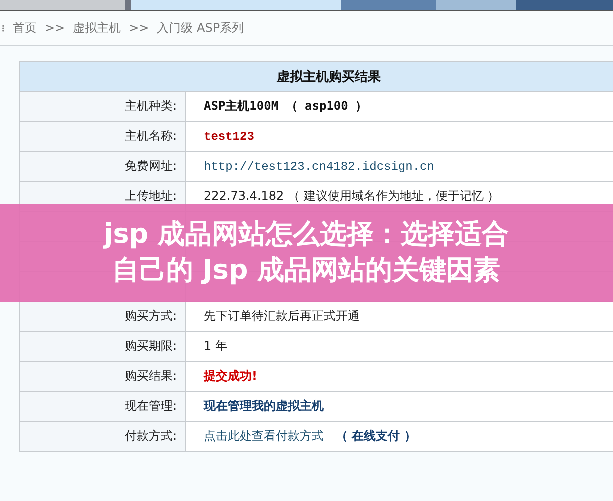 This screenshot has width=613, height=501. I want to click on payment-link: 点击此处查看付款方式, so click(264, 436).